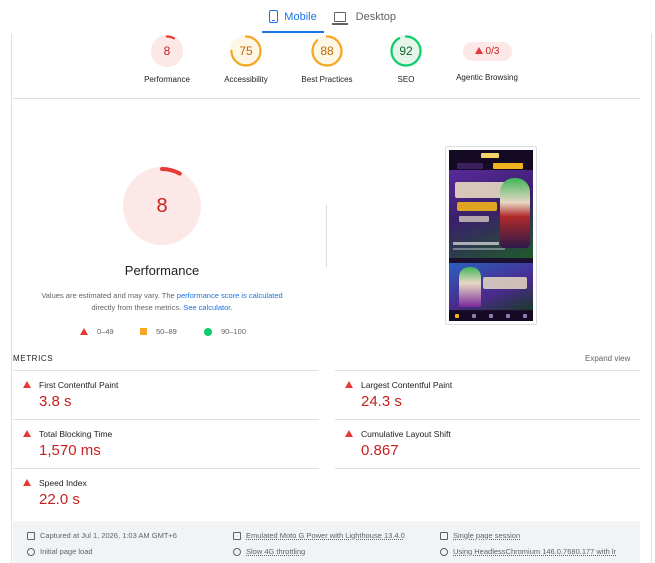  What do you see at coordinates (76, 434) in the screenshot?
I see `metric-name: Total Blocking Time` at bounding box center [76, 434].